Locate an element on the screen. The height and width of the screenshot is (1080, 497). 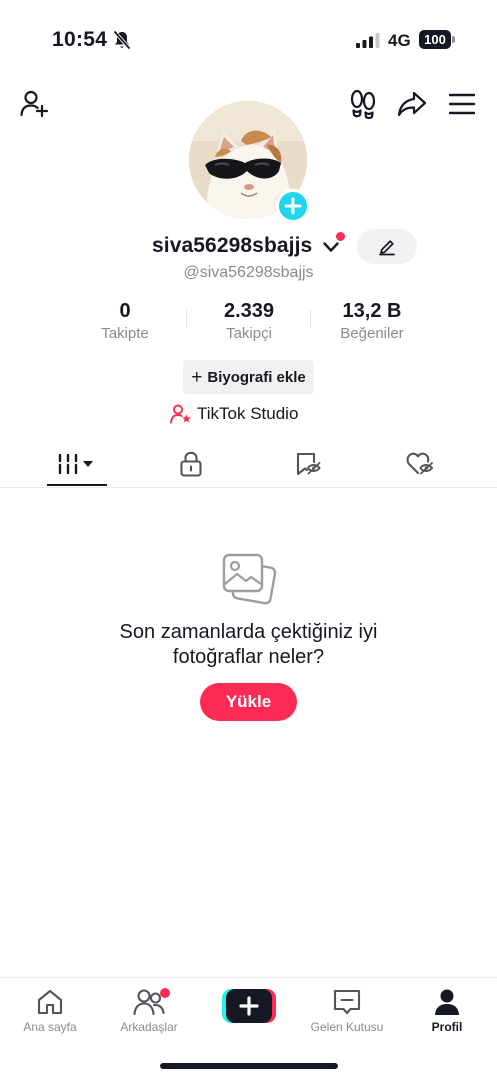
upload-button: Yükle is located at coordinates (248, 702).